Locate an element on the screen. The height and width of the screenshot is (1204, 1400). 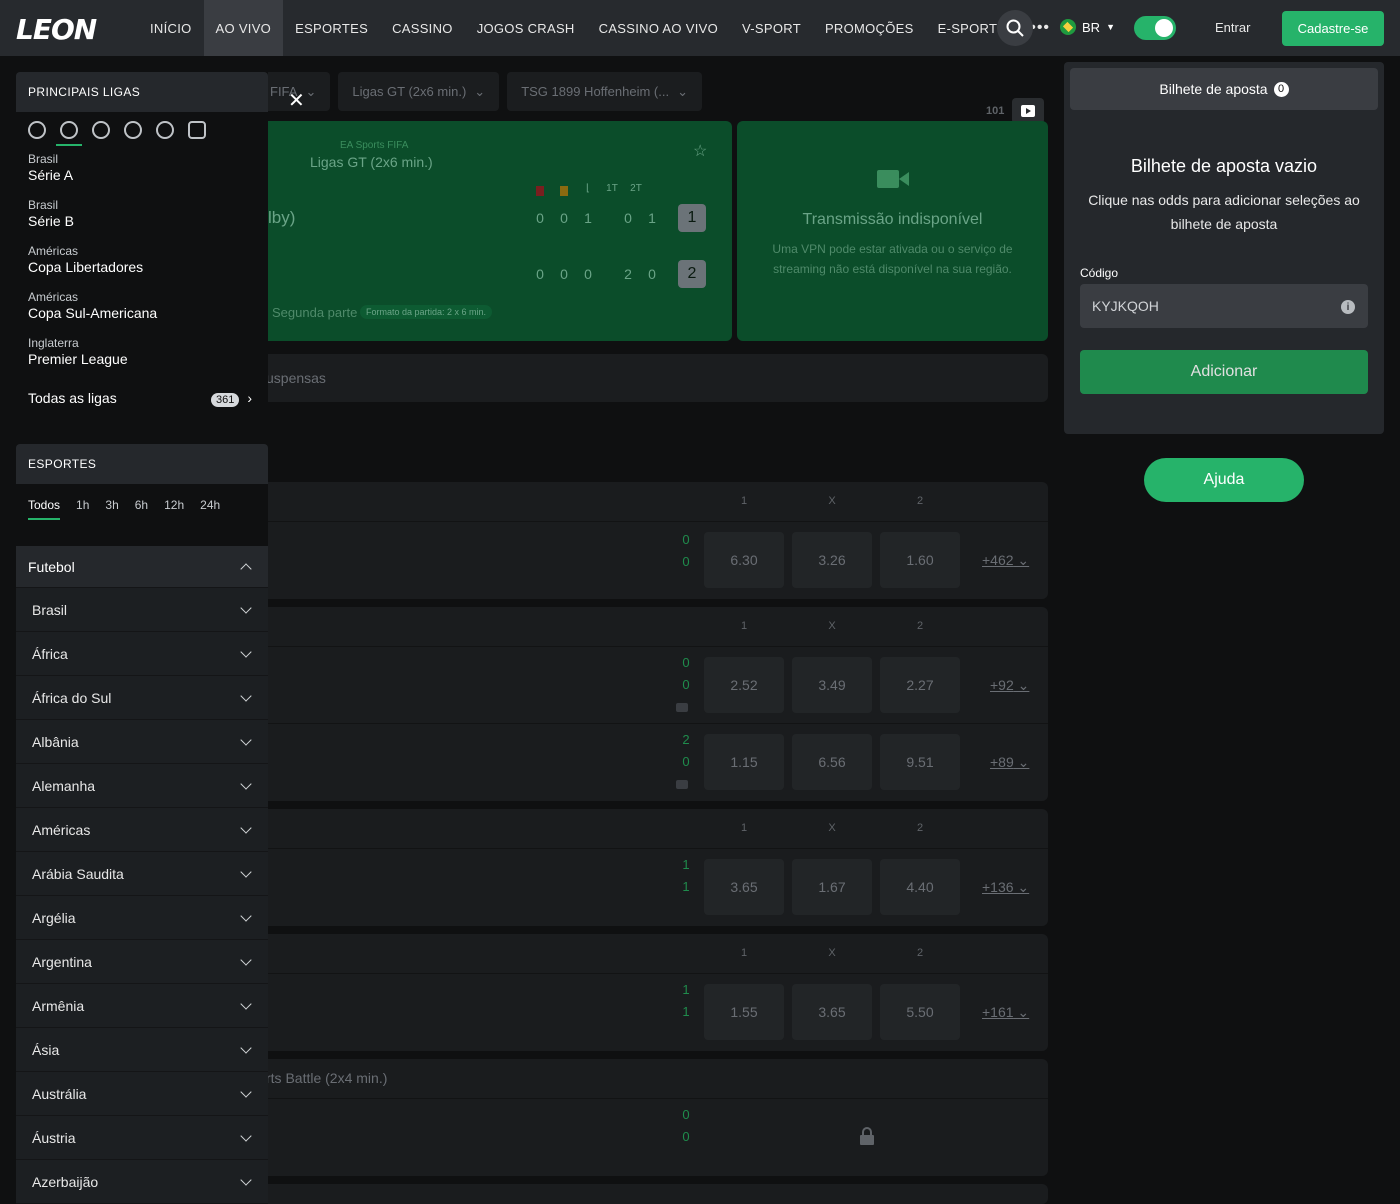
country-item: Azerbaijão is located at coordinates (142, 1182).